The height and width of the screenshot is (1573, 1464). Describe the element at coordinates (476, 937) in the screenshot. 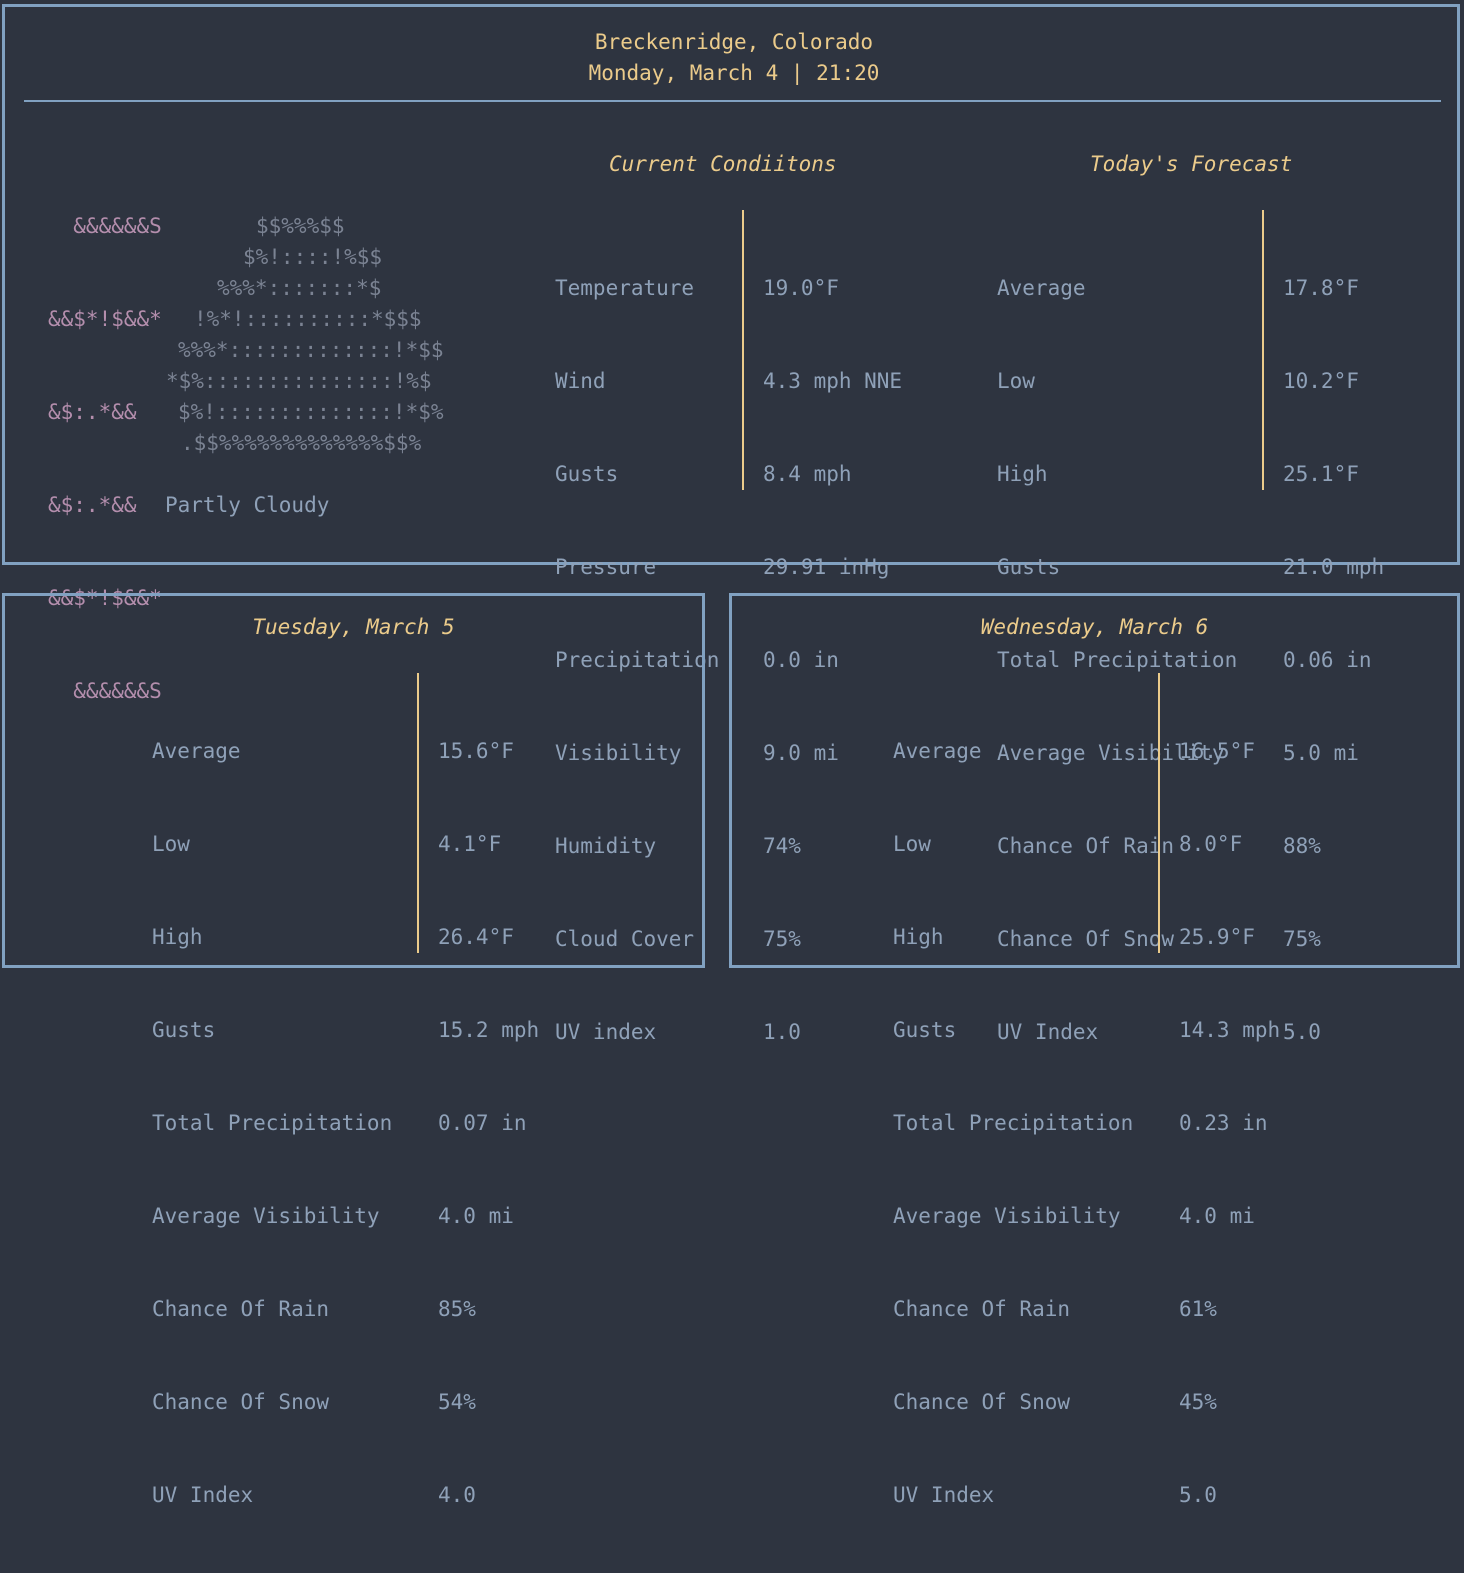

I see `value: 26.4°F` at that location.